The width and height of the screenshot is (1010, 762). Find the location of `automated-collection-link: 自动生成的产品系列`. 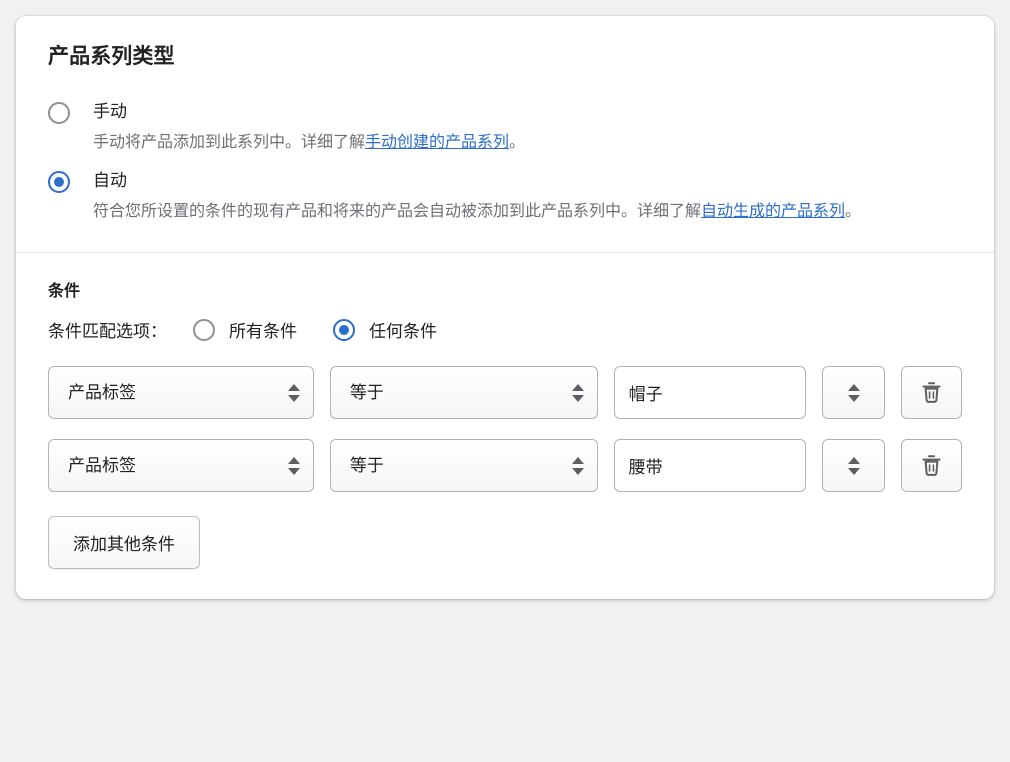

automated-collection-link: 自动生成的产品系列 is located at coordinates (773, 211).